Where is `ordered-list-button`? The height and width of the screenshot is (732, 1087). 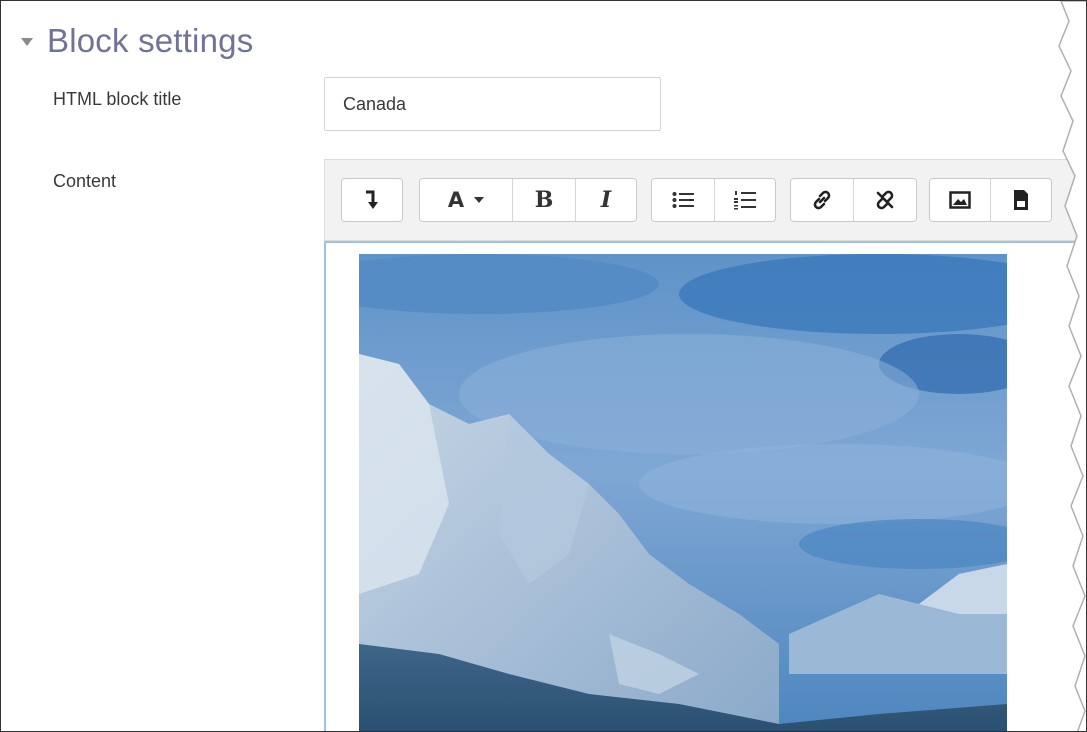
ordered-list-button is located at coordinates (745, 200).